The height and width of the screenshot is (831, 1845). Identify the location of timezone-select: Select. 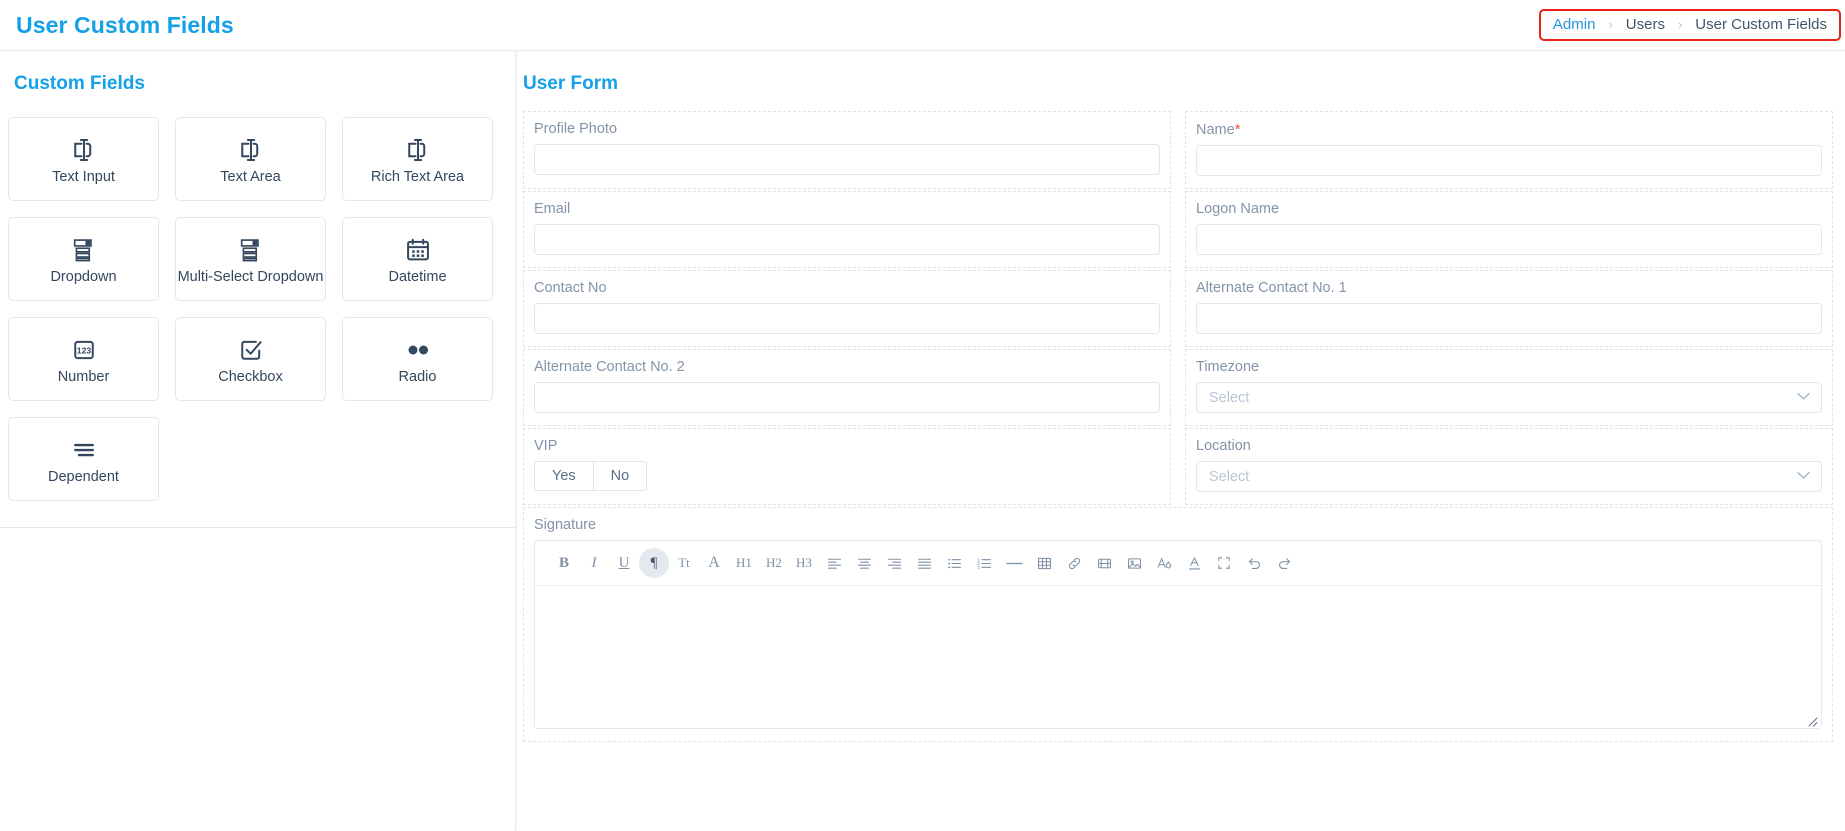
(1509, 397).